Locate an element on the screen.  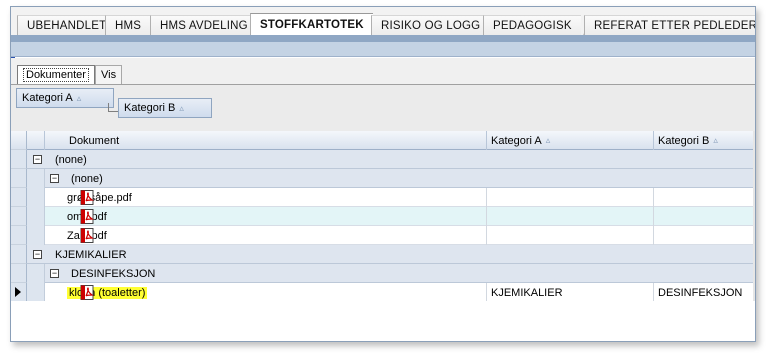
tab-label: UBEHANDLET is located at coordinates (67, 25).